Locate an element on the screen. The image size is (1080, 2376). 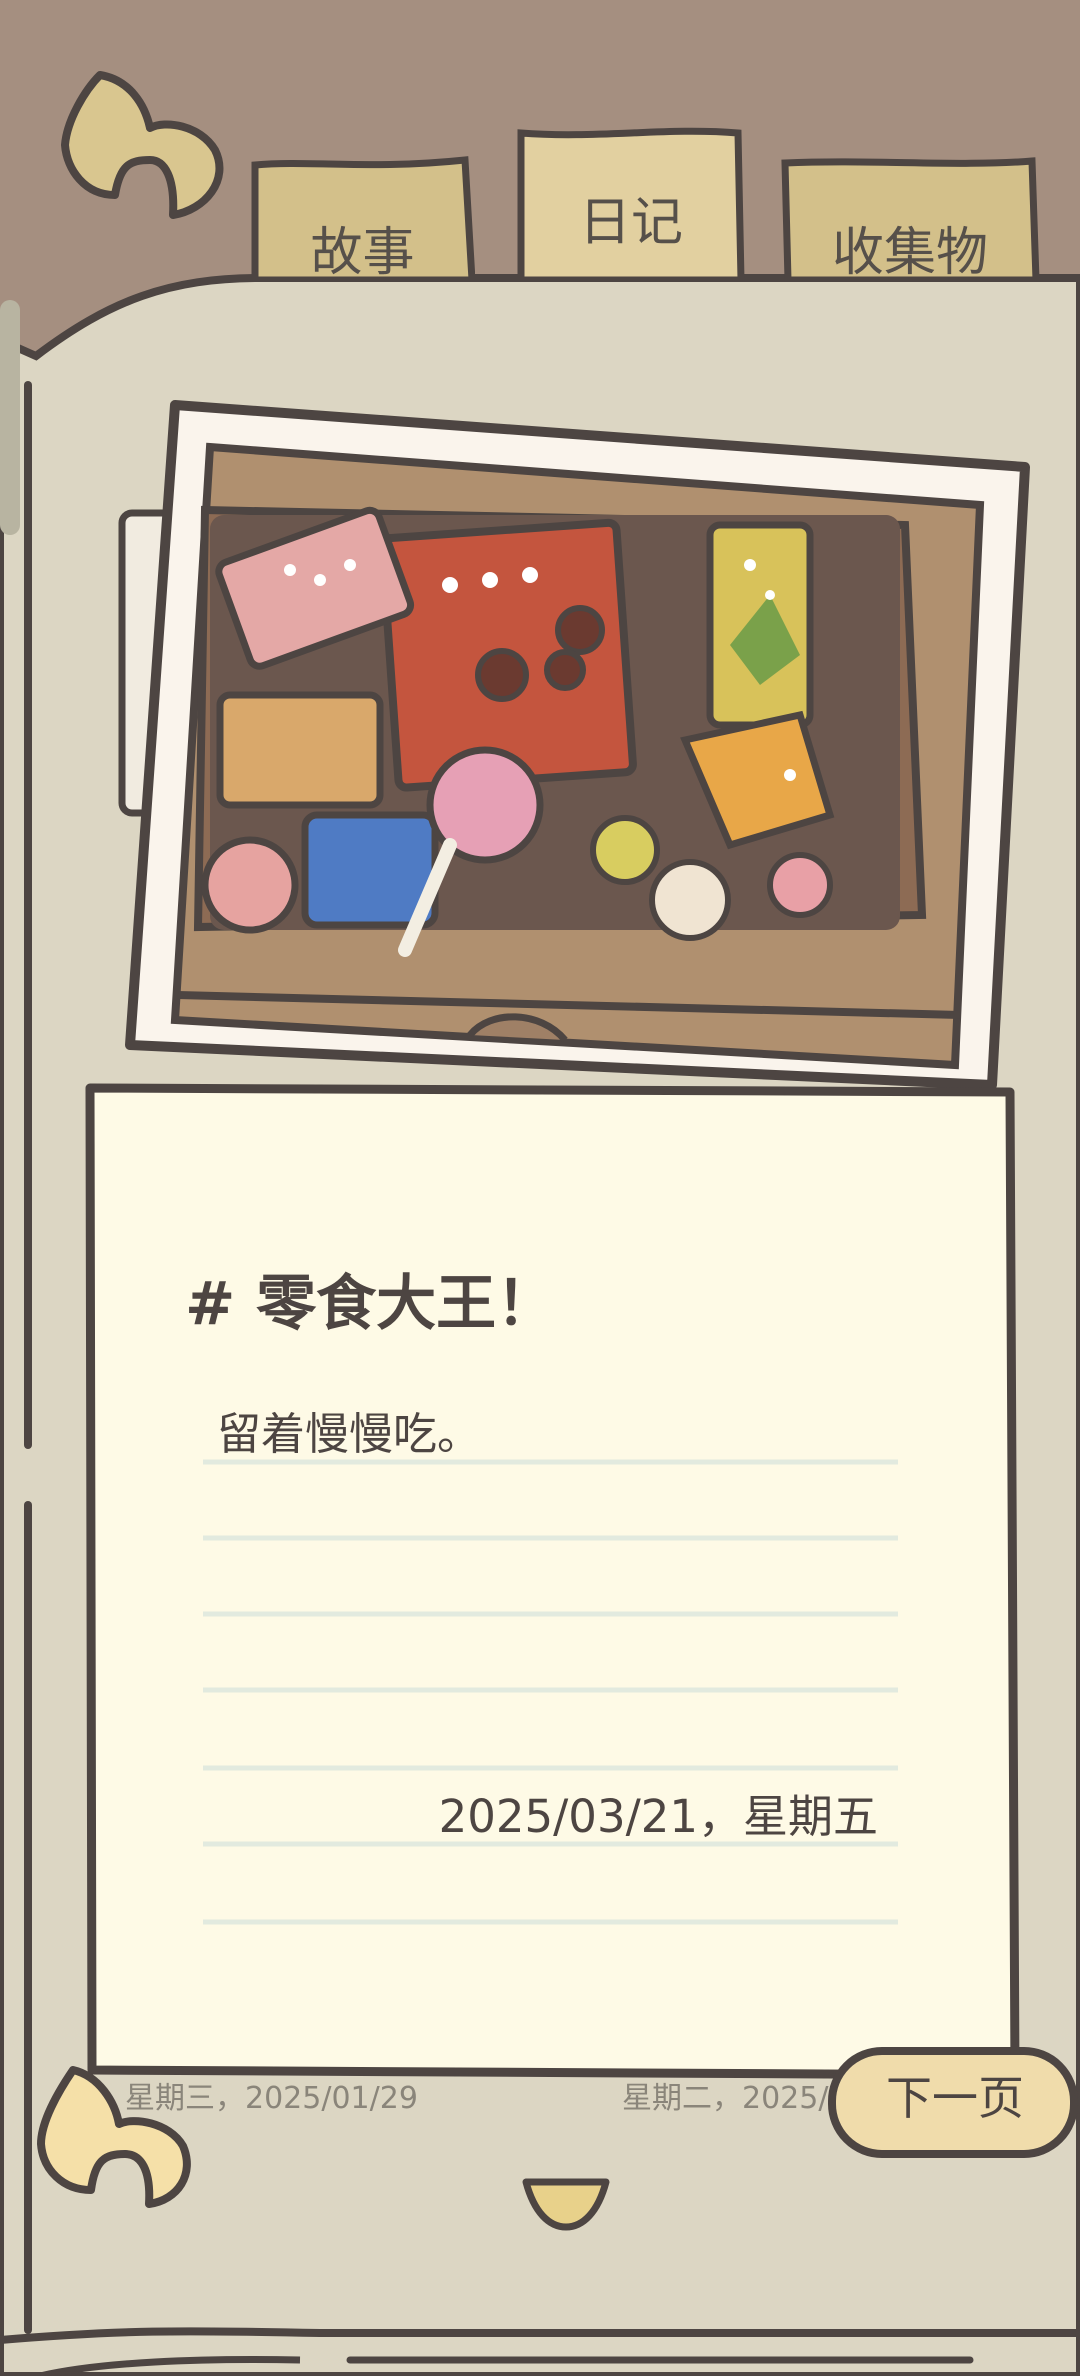
tab-collection-label: 收集物 is located at coordinates (909, 253).